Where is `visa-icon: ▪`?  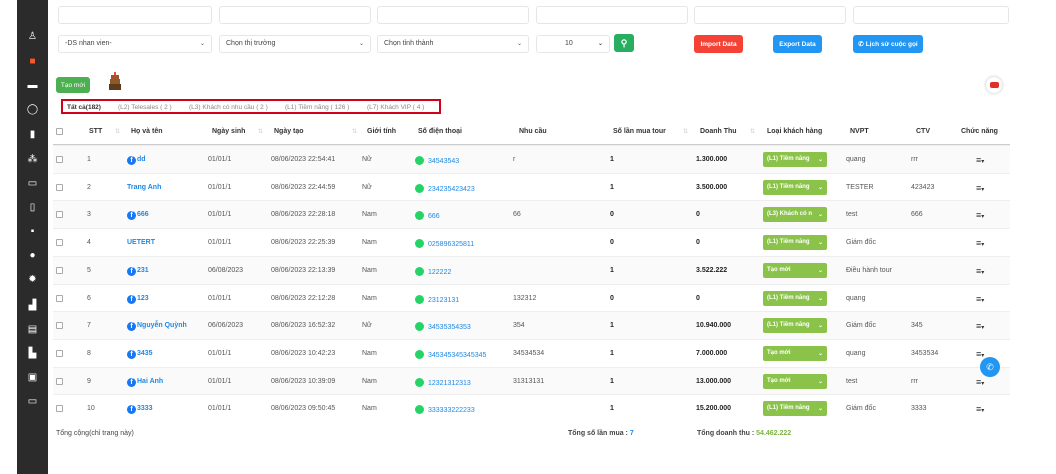 visa-icon: ▪ is located at coordinates (32, 231).